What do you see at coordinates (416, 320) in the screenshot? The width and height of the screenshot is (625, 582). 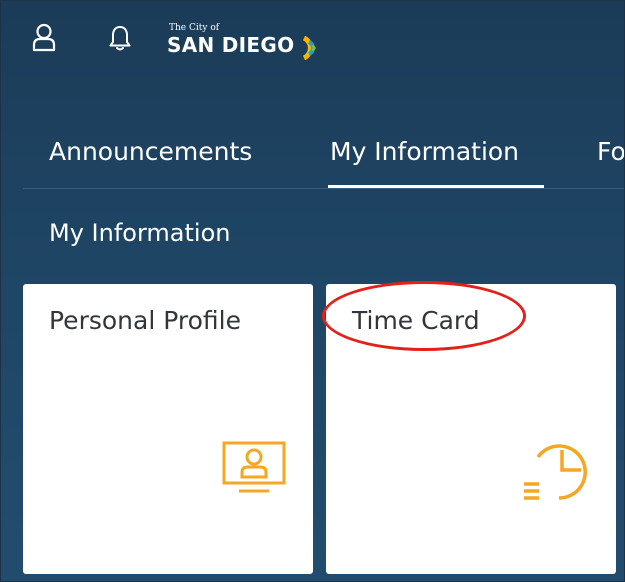 I see `tile-title: Time Card` at bounding box center [416, 320].